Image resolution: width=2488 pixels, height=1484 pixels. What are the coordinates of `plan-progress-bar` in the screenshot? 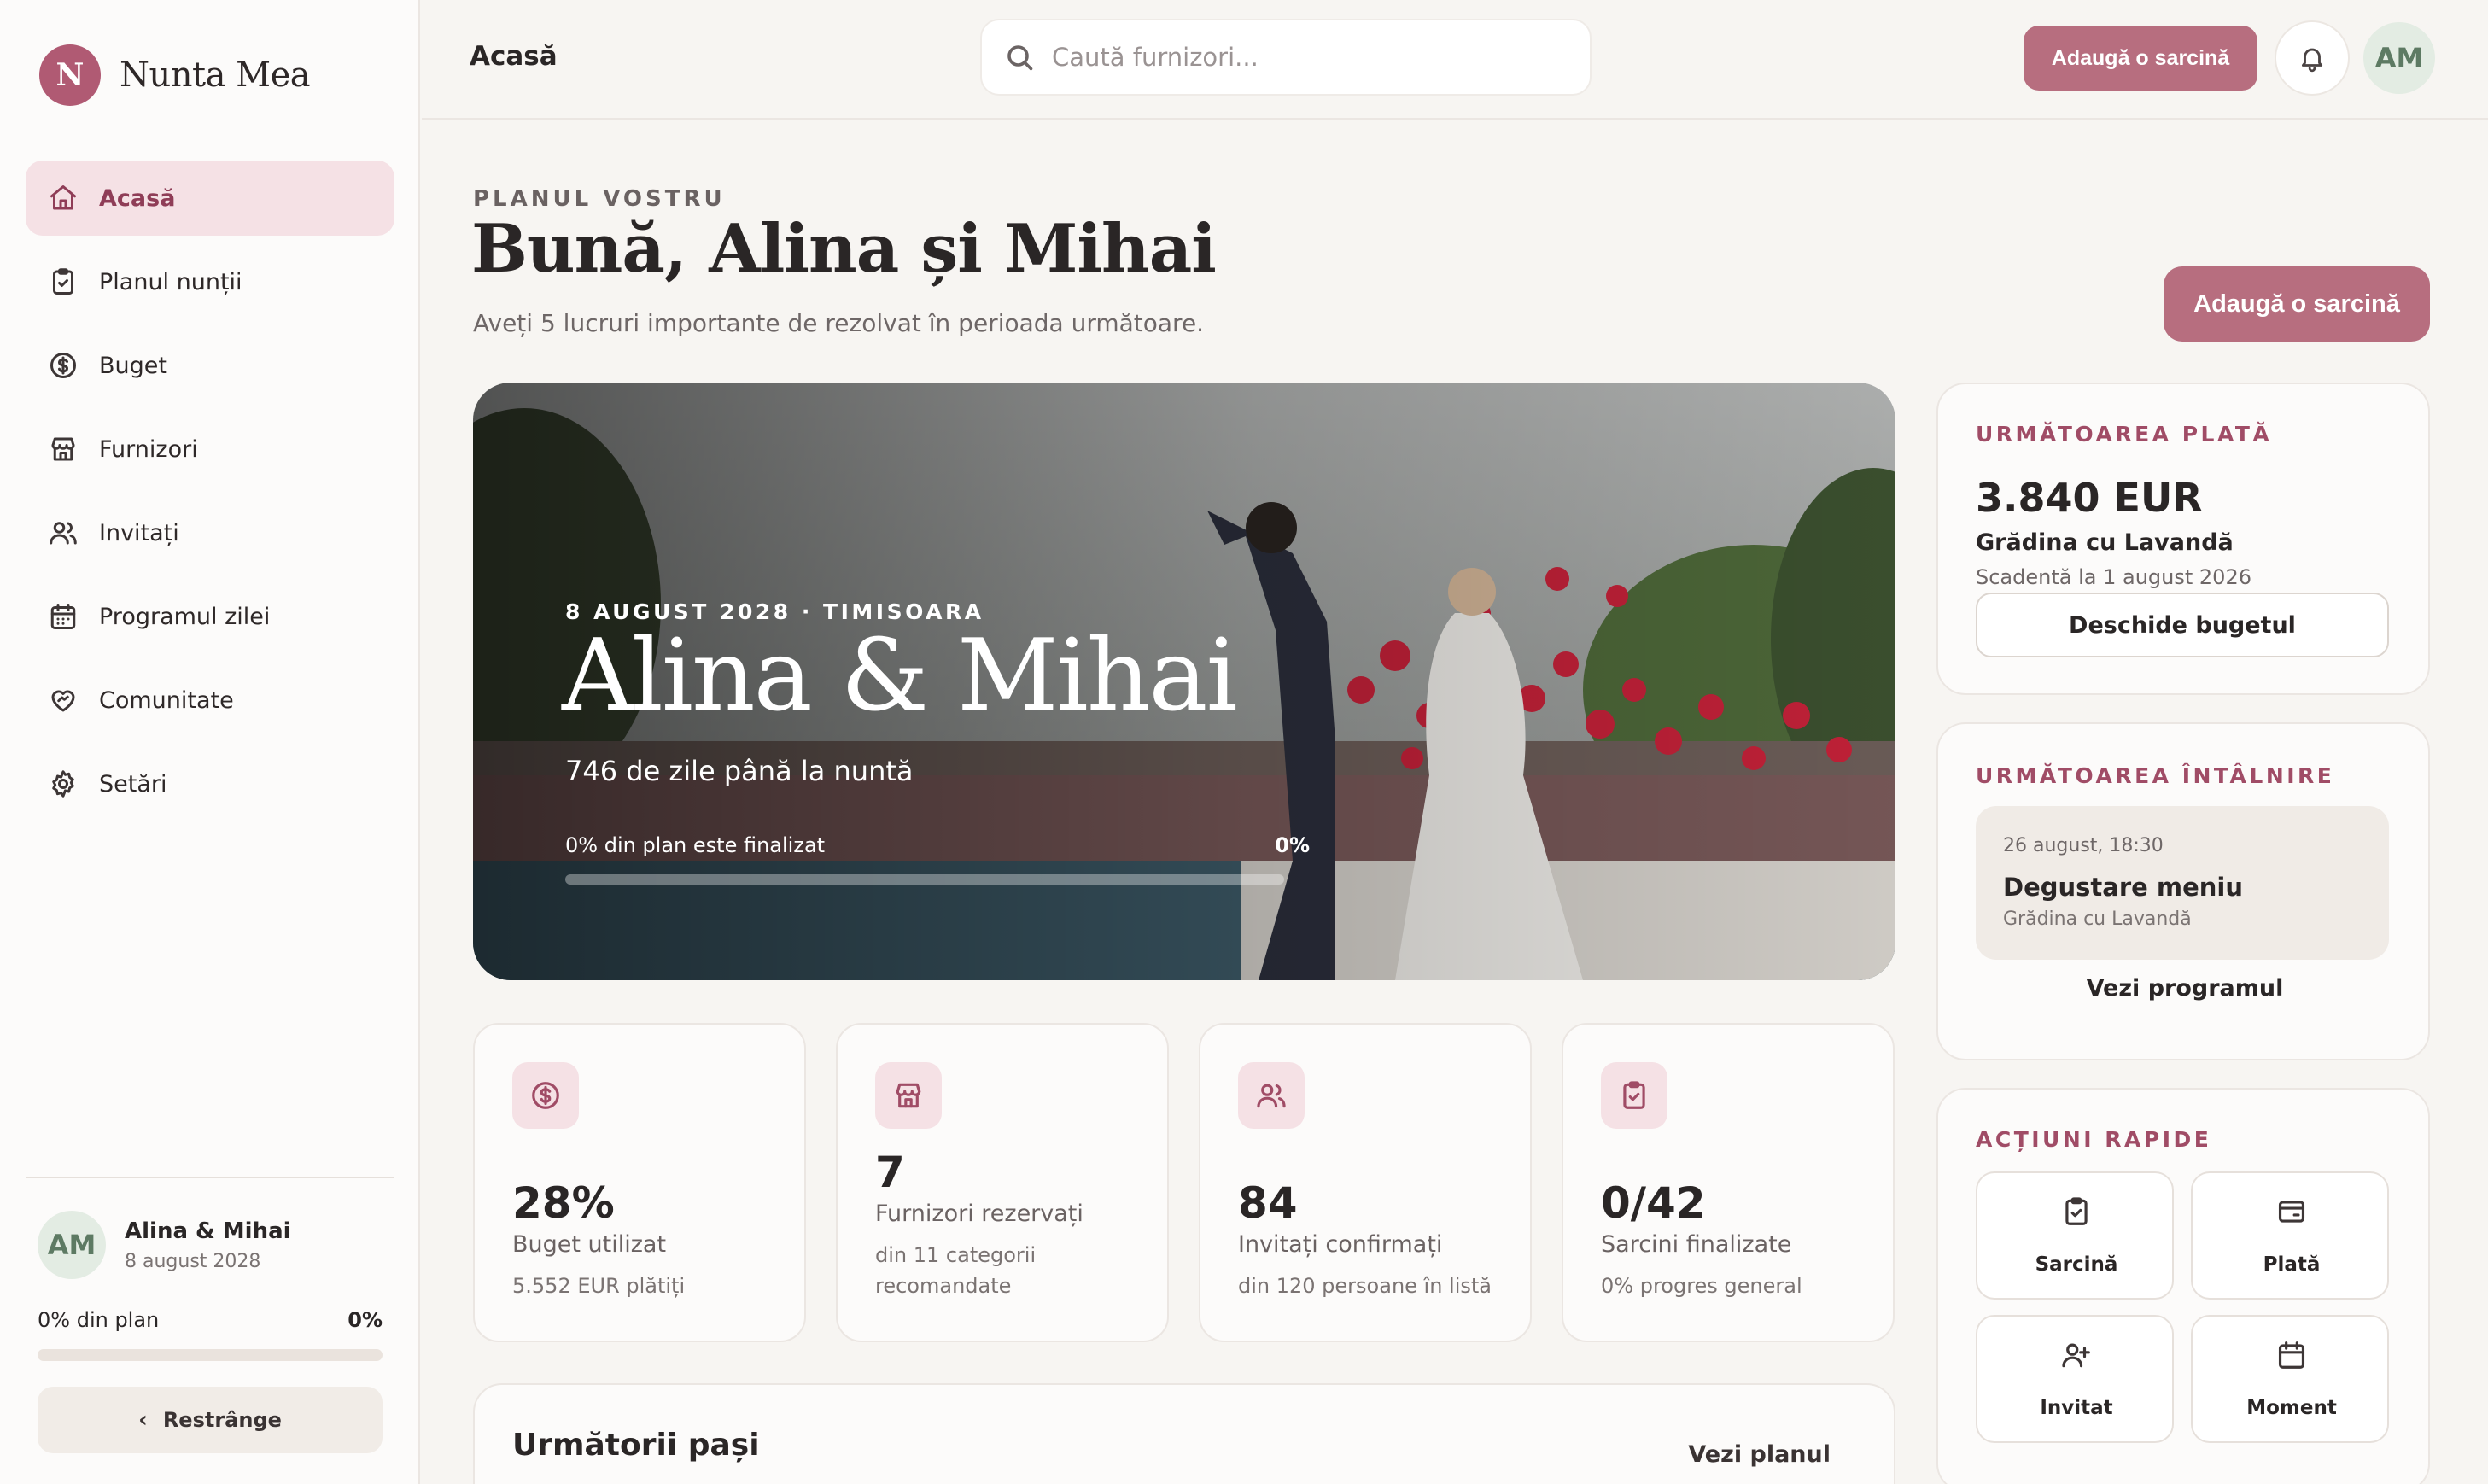 It's located at (210, 1355).